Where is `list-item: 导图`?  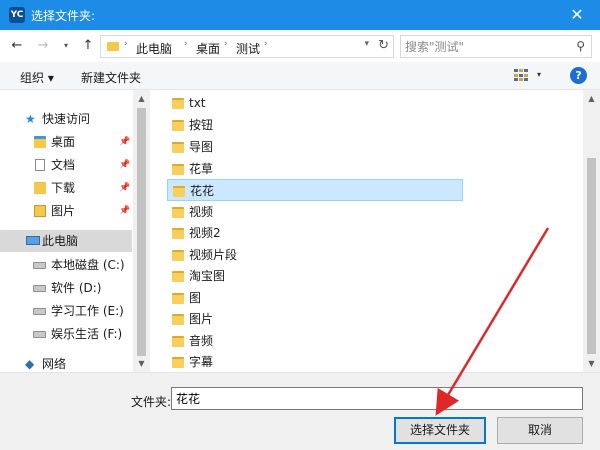
list-item: 导图 is located at coordinates (315, 147).